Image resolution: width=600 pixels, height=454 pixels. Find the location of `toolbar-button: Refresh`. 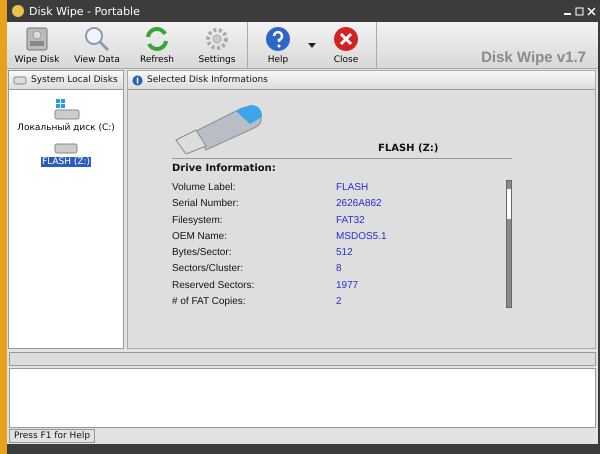

toolbar-button: Refresh is located at coordinates (157, 45).